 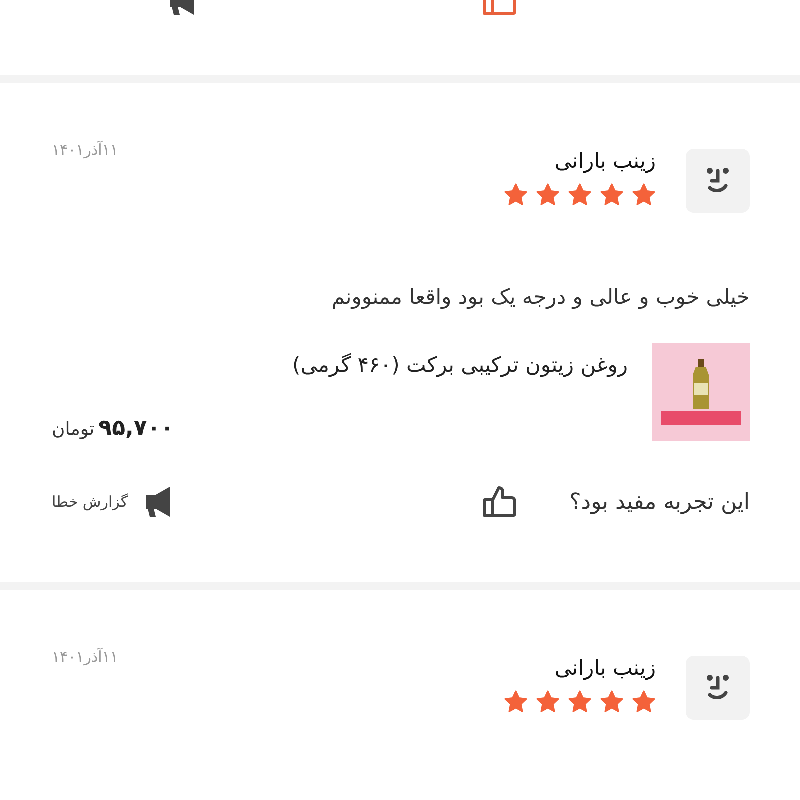 What do you see at coordinates (540, 297) in the screenshot?
I see `review-text: خیلی خوب و عالی و درجه یک بود واقعا ممنوونم` at bounding box center [540, 297].